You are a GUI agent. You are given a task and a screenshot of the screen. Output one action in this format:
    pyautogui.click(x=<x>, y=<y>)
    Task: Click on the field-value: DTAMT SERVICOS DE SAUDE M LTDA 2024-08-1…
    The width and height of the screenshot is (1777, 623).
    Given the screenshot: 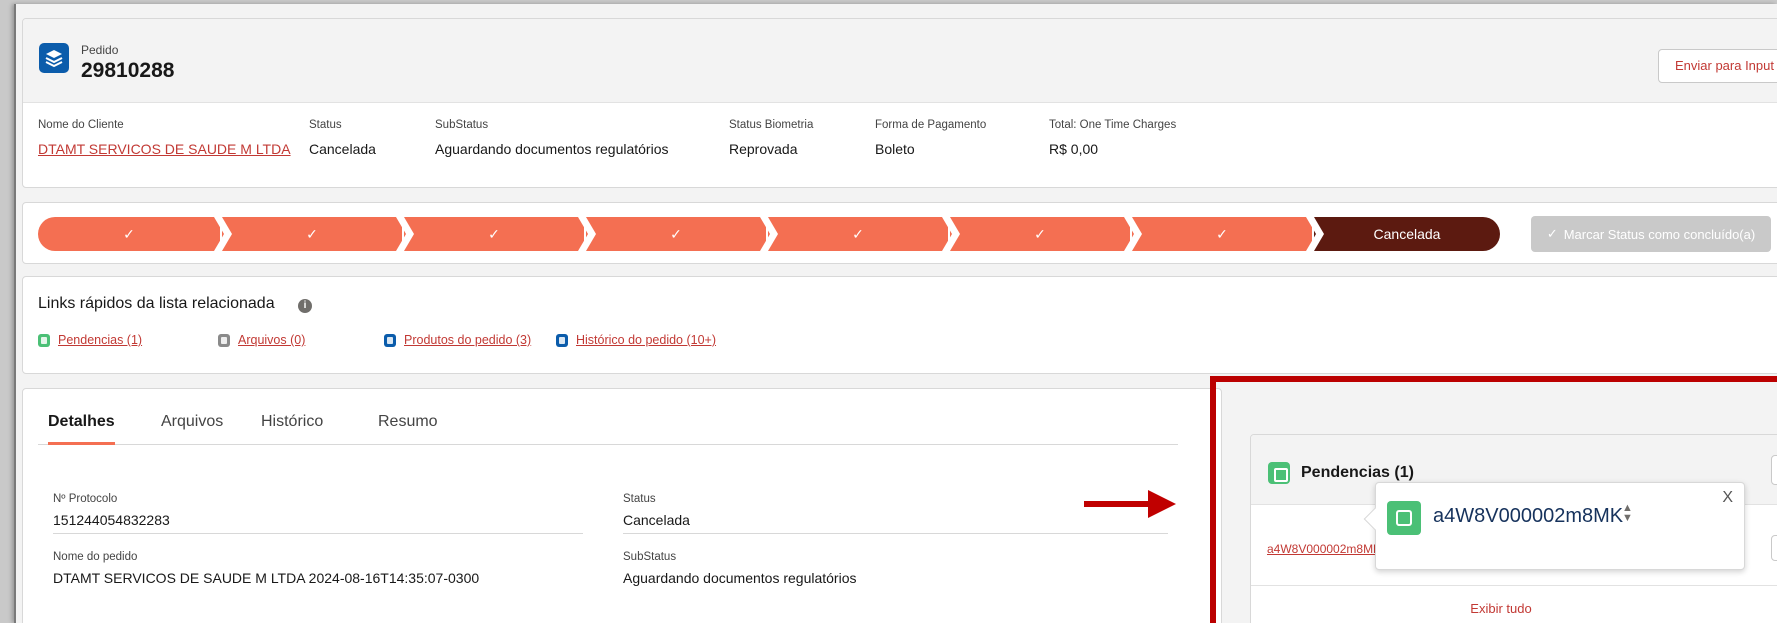 What is the action you would take?
    pyautogui.click(x=266, y=578)
    